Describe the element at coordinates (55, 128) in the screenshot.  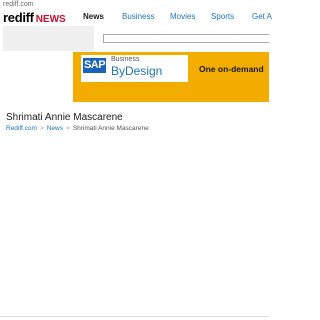
I see `breadcrumb-news: News` at that location.